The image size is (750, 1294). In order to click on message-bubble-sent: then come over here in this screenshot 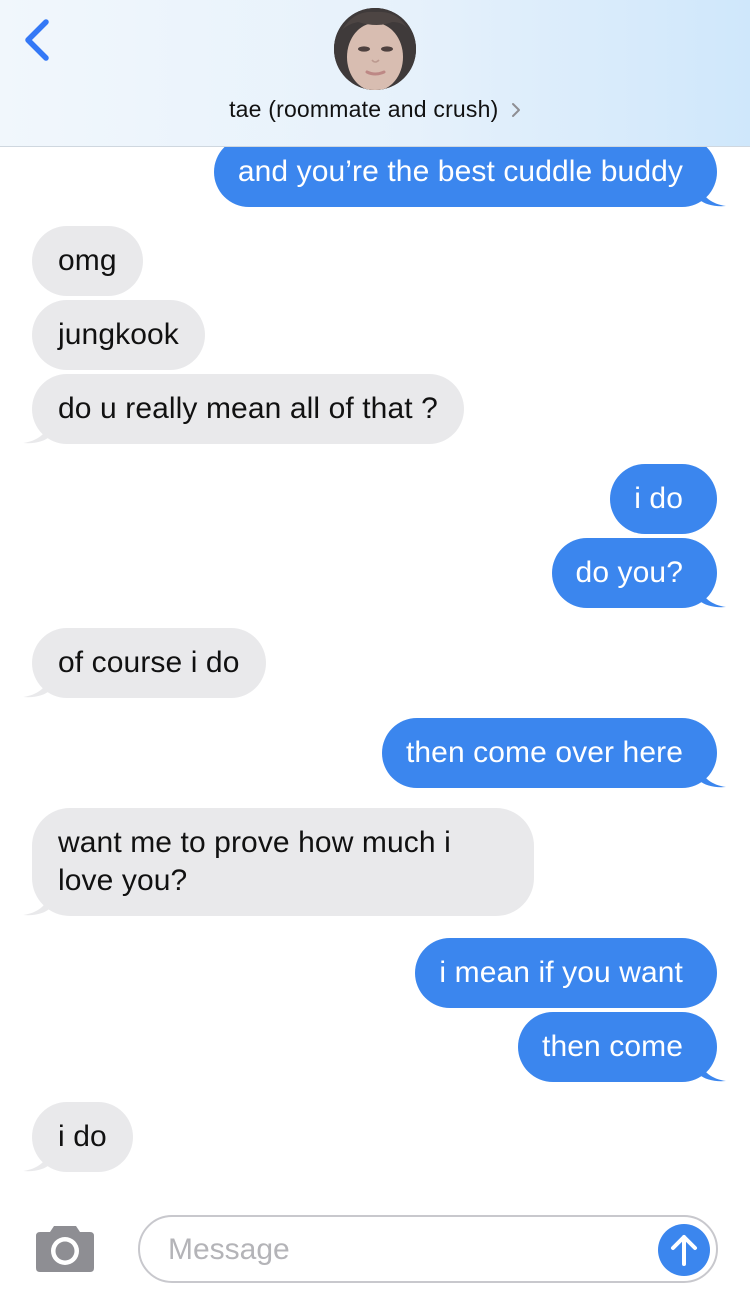, I will do `click(553, 753)`.